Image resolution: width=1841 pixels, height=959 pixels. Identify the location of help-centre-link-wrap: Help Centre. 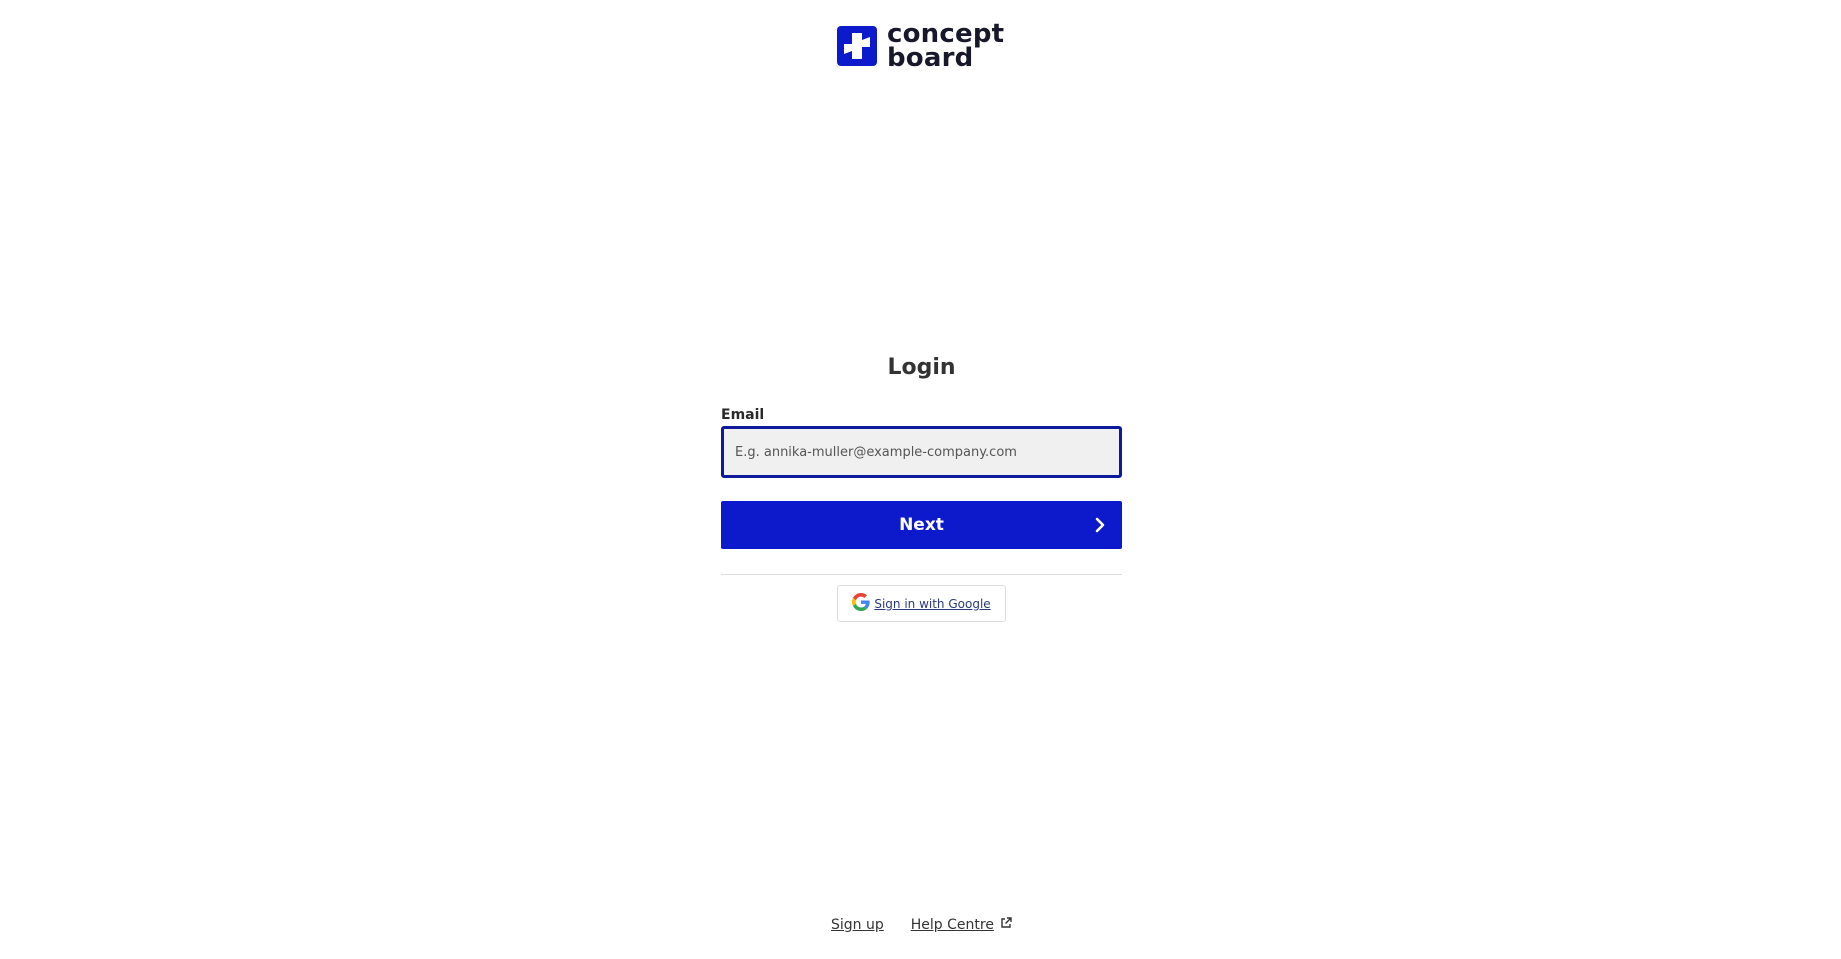
(961, 925).